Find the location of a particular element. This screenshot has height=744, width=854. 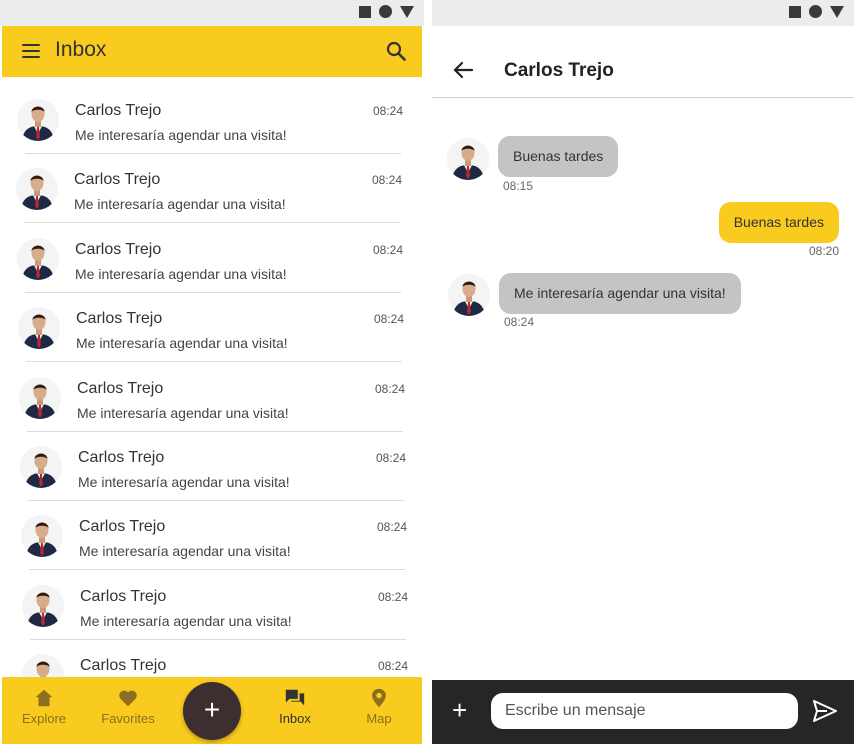

bottom-navigation: Explore Favorites + Inbox Map is located at coordinates (212, 710).